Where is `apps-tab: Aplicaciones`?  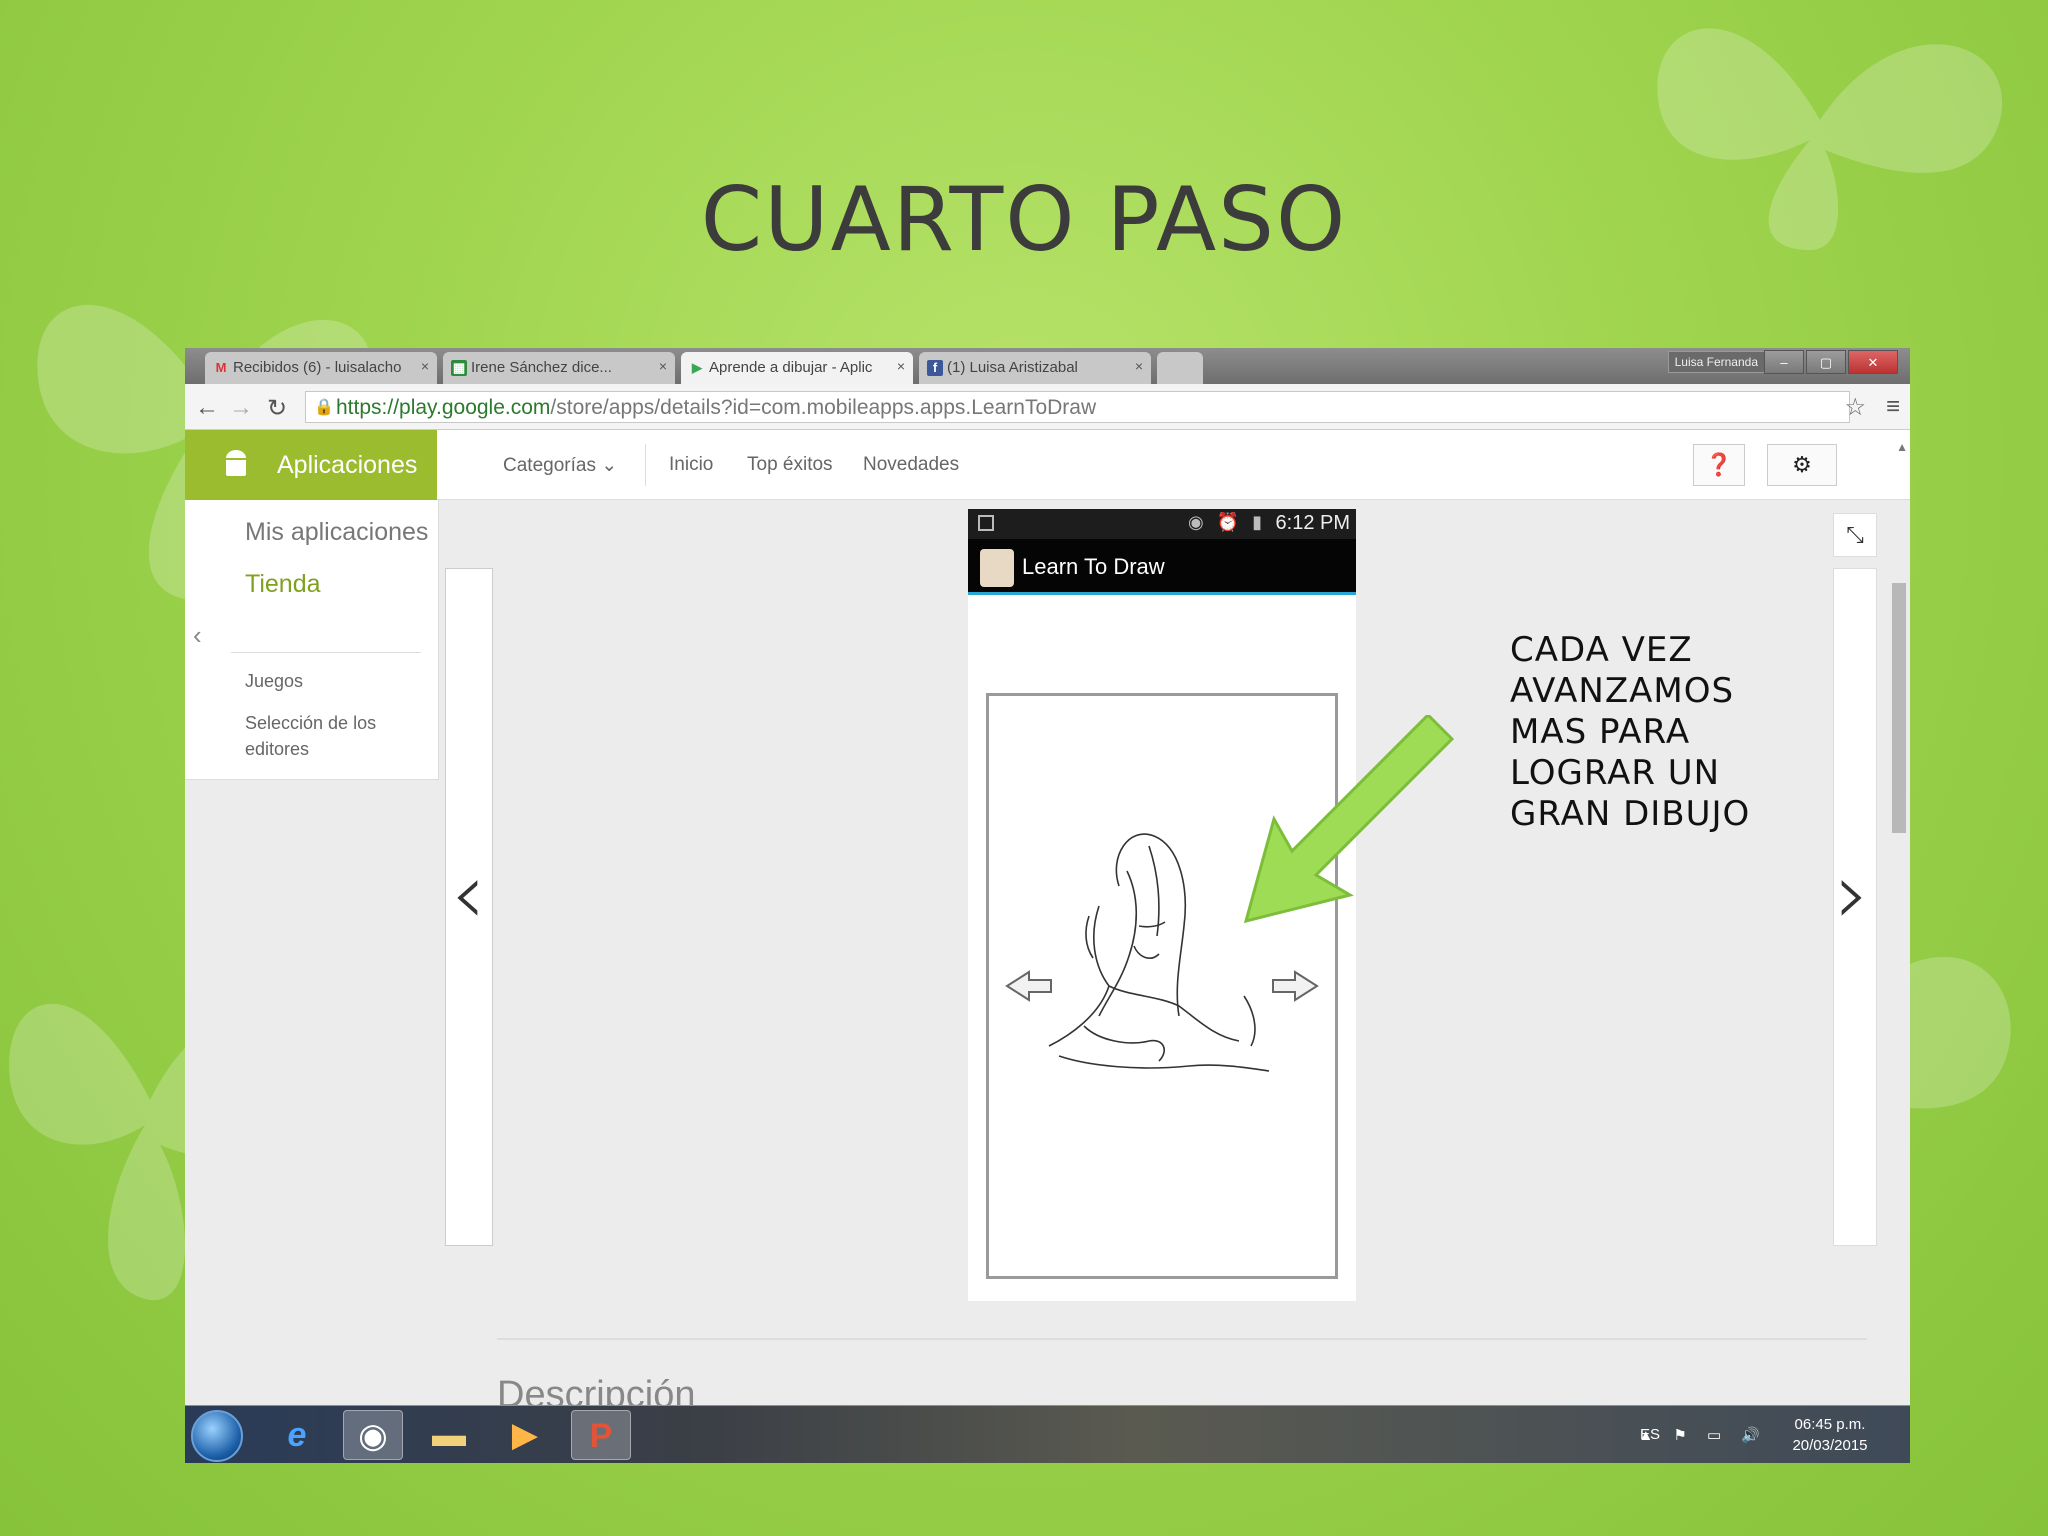
apps-tab: Aplicaciones is located at coordinates (311, 465).